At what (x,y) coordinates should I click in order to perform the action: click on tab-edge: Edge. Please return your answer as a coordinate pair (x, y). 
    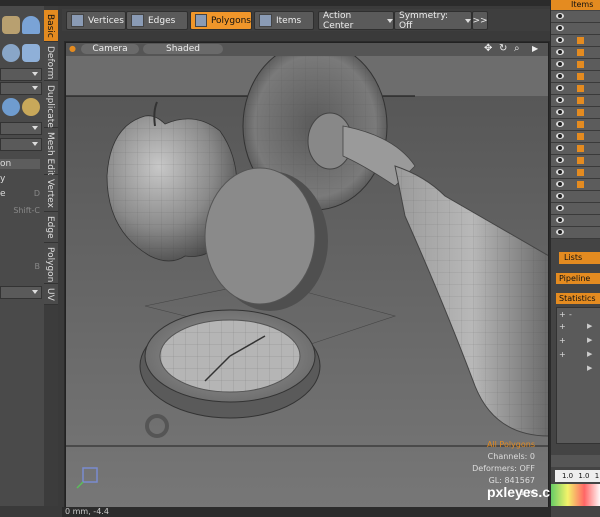
    Looking at the image, I should click on (51, 227).